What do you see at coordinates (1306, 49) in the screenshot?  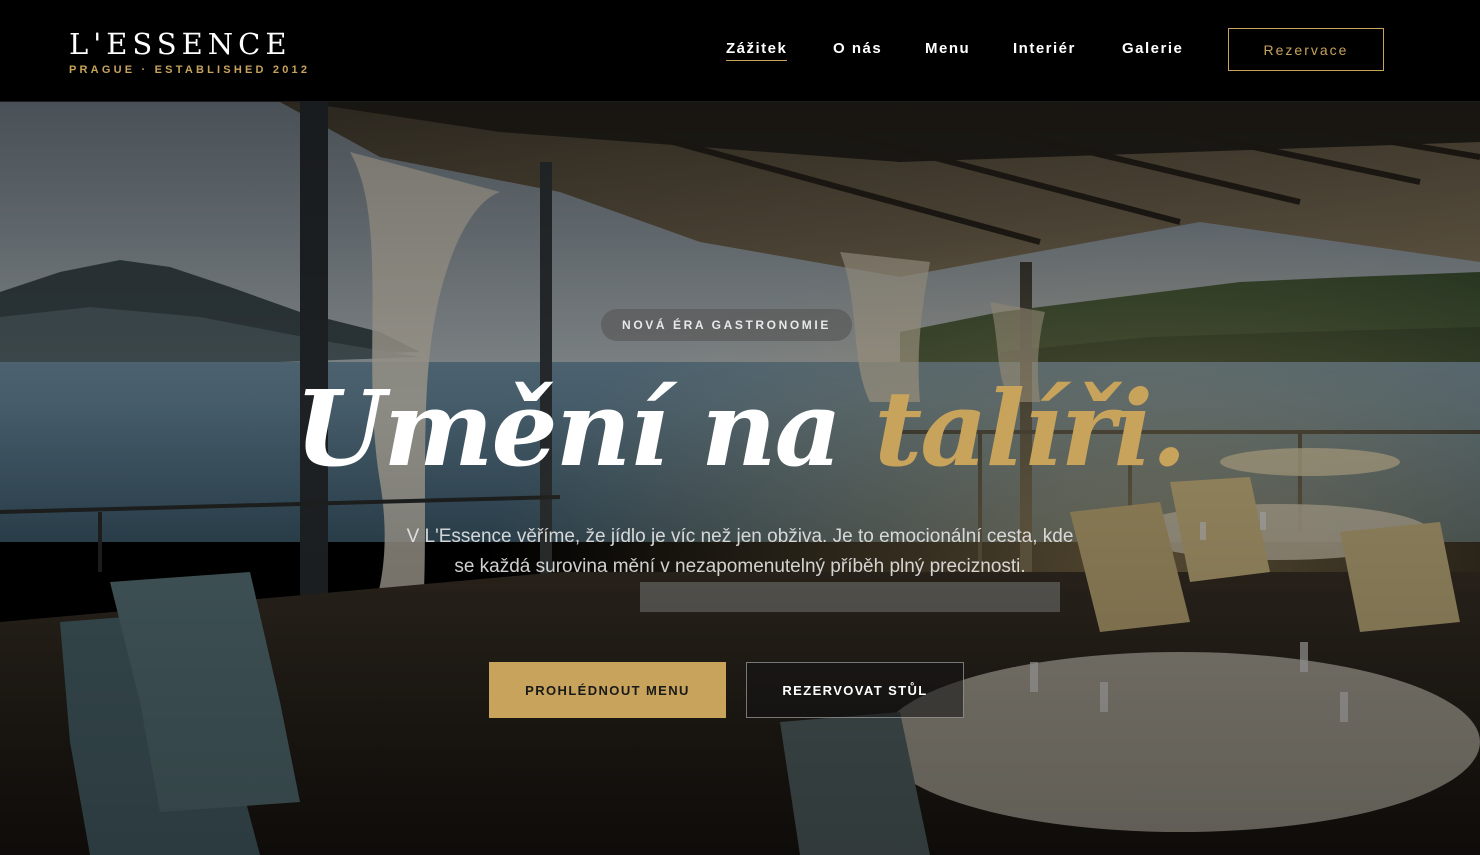 I see `reserve-button: Rezervace` at bounding box center [1306, 49].